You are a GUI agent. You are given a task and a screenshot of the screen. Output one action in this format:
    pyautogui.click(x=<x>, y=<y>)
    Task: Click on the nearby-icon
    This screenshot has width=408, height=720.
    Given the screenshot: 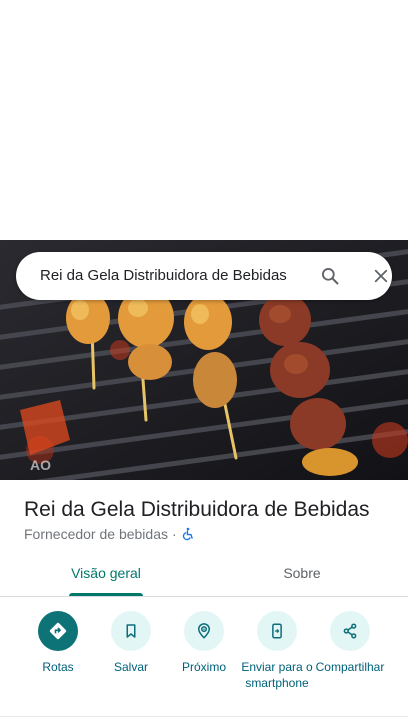 What is the action you would take?
    pyautogui.click(x=204, y=631)
    